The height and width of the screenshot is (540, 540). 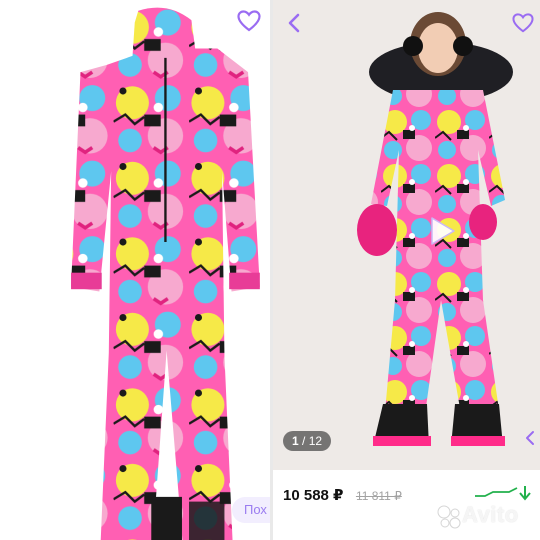 I want to click on avito-logo-icon, so click(x=449, y=517).